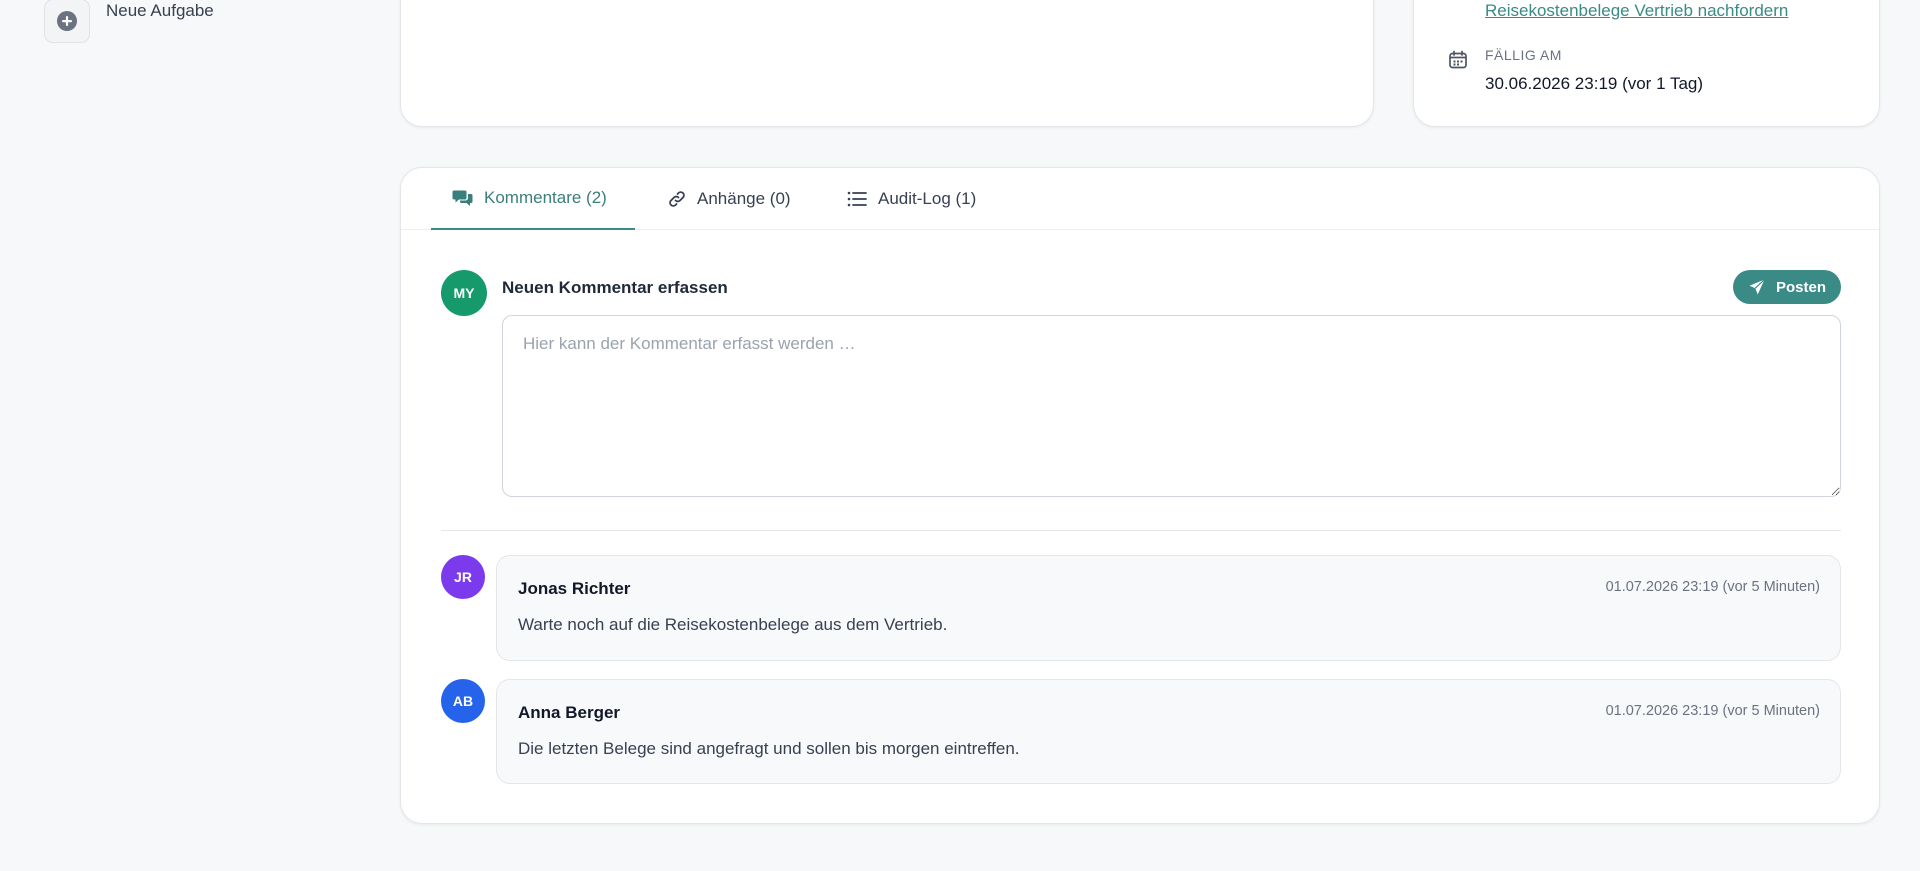  I want to click on tab-attachments-label: Anhänge (0), so click(744, 198).